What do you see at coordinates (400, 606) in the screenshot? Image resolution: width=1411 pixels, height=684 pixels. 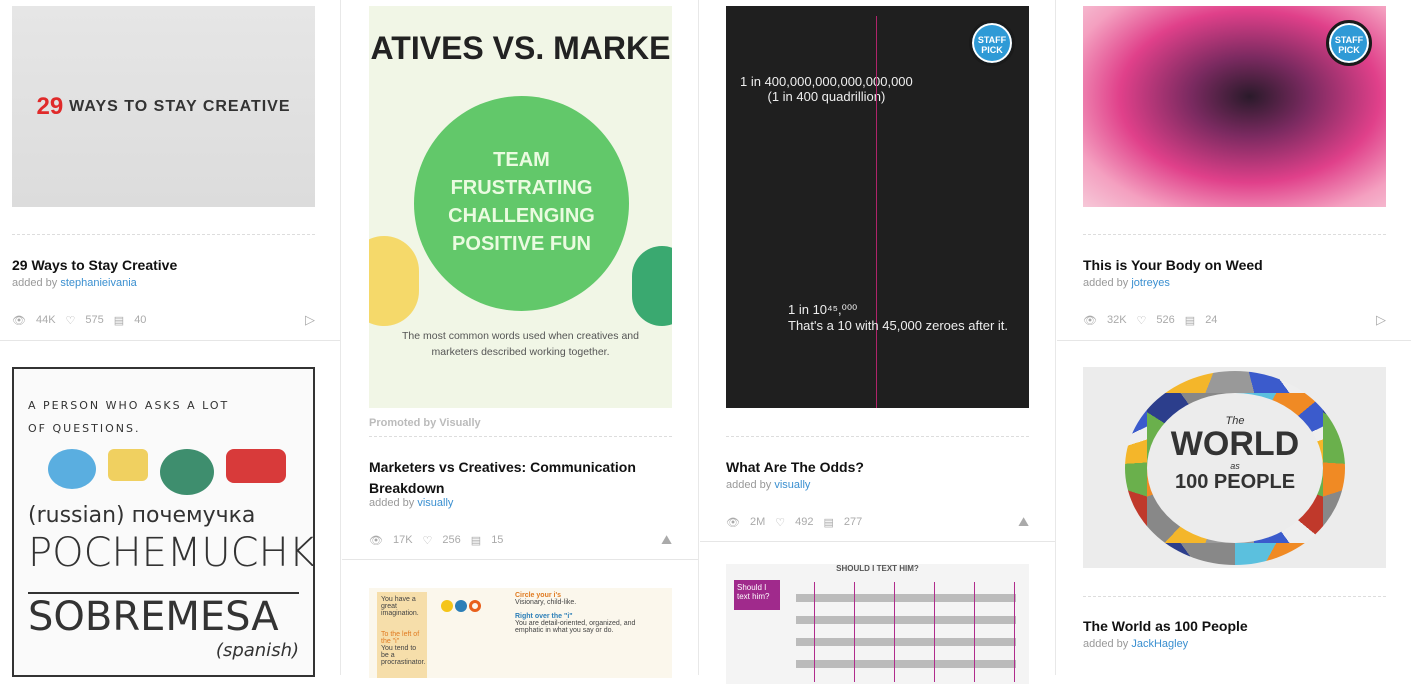 I see `thumb-line: You have a great imagination.` at bounding box center [400, 606].